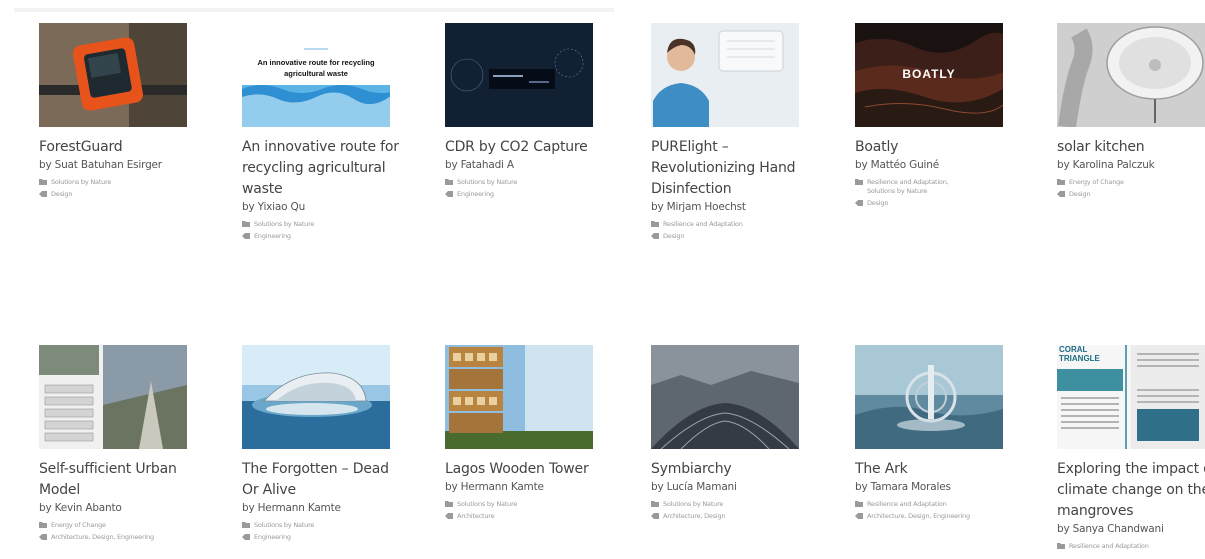  I want to click on project-thumbnail: BOATLY, so click(929, 75).